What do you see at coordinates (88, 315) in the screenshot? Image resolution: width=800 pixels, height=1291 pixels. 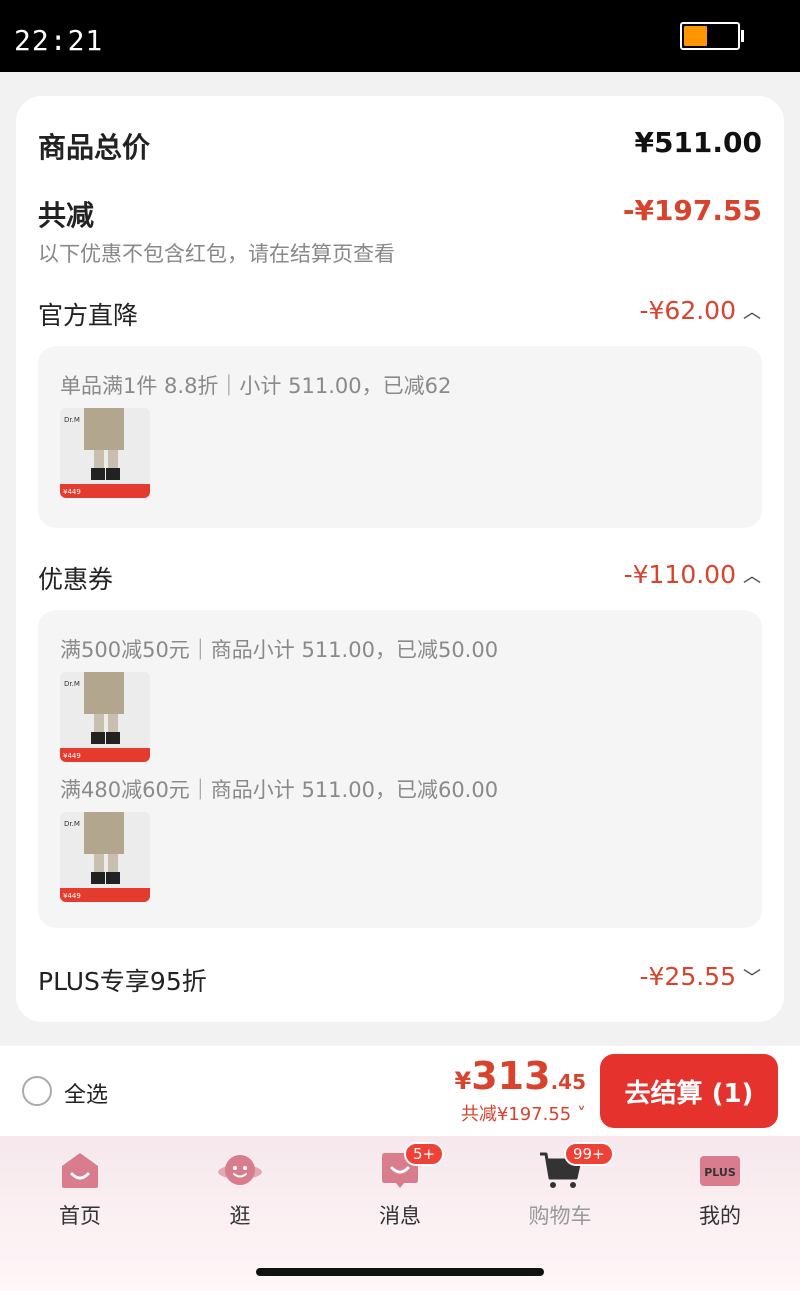 I see `official-reduce-label: 官方直降` at bounding box center [88, 315].